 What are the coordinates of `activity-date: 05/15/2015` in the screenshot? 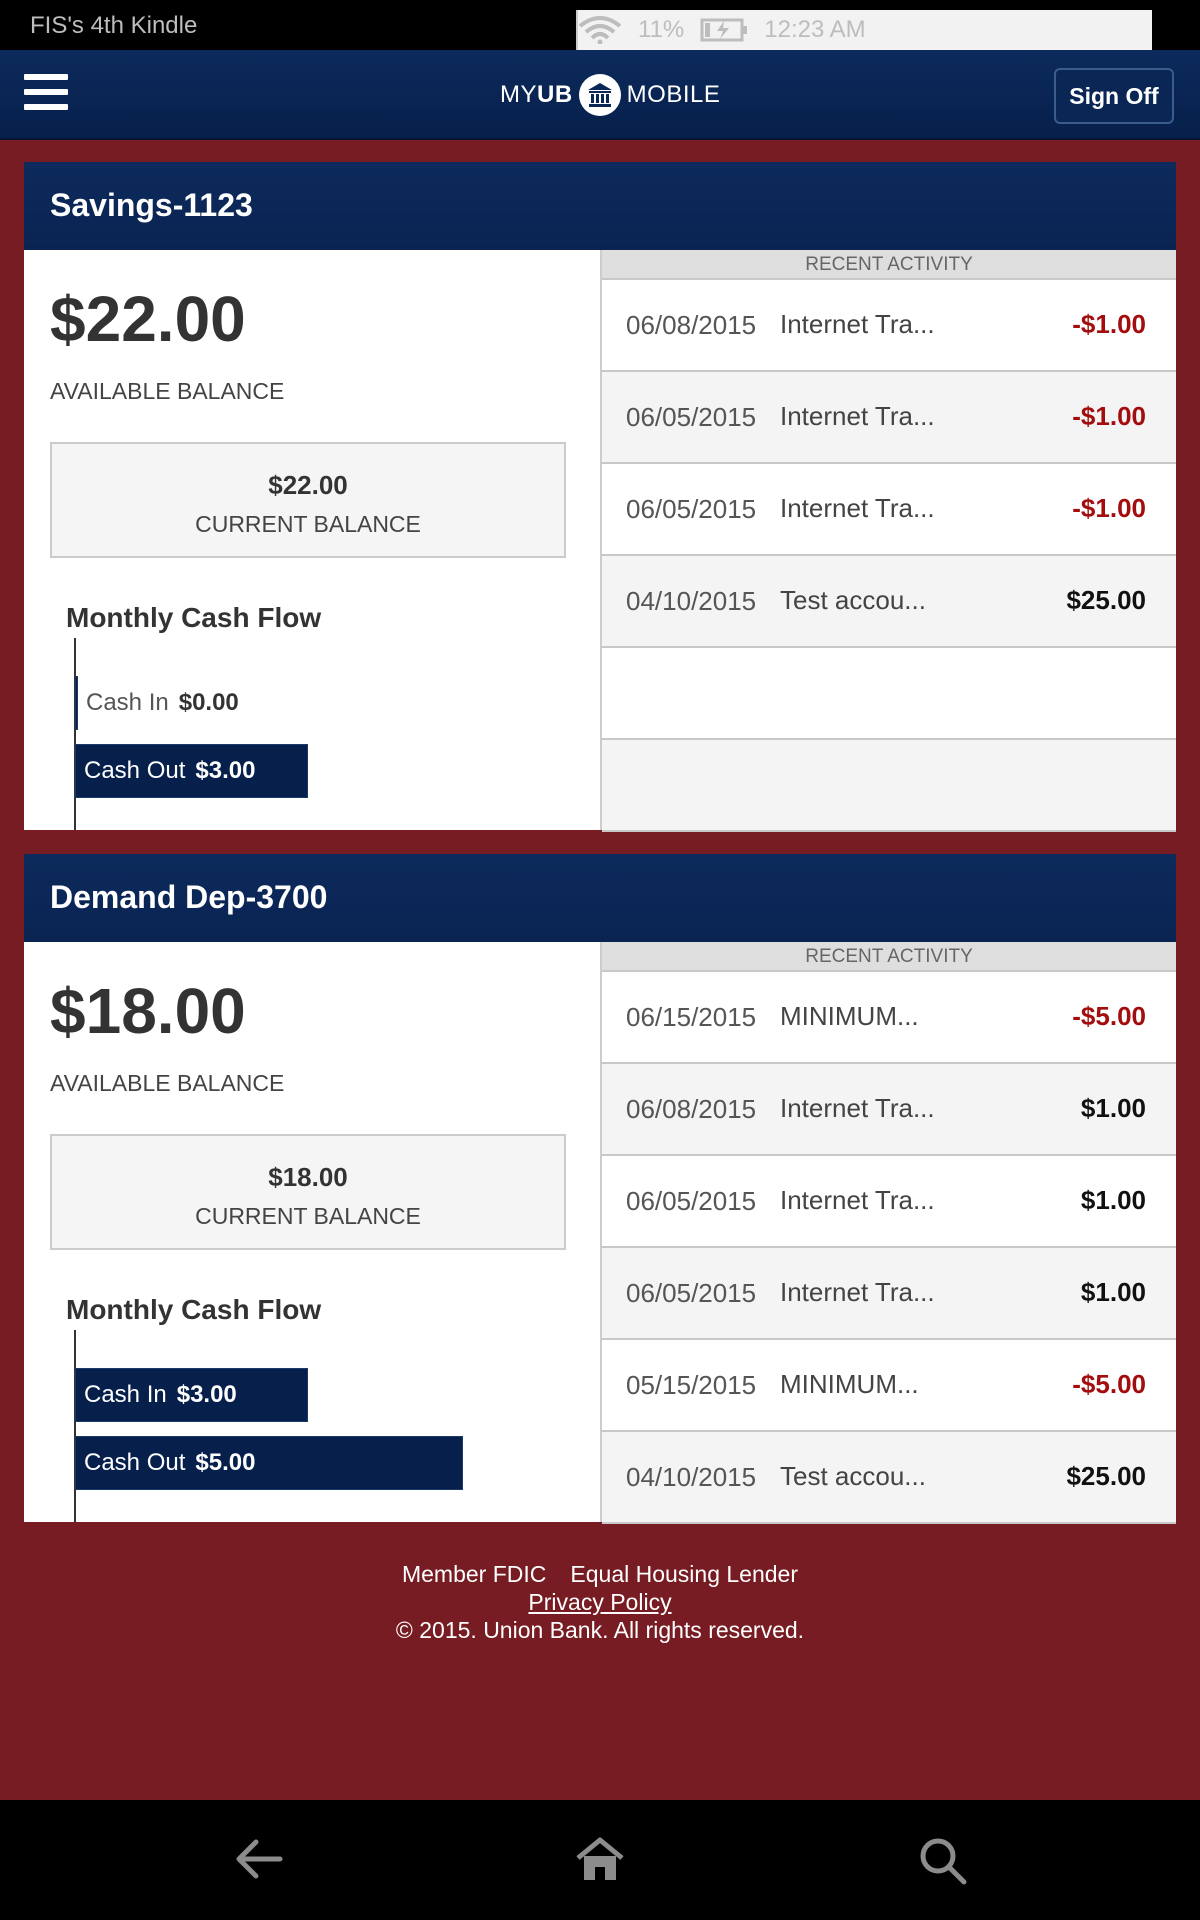 It's located at (691, 1385).